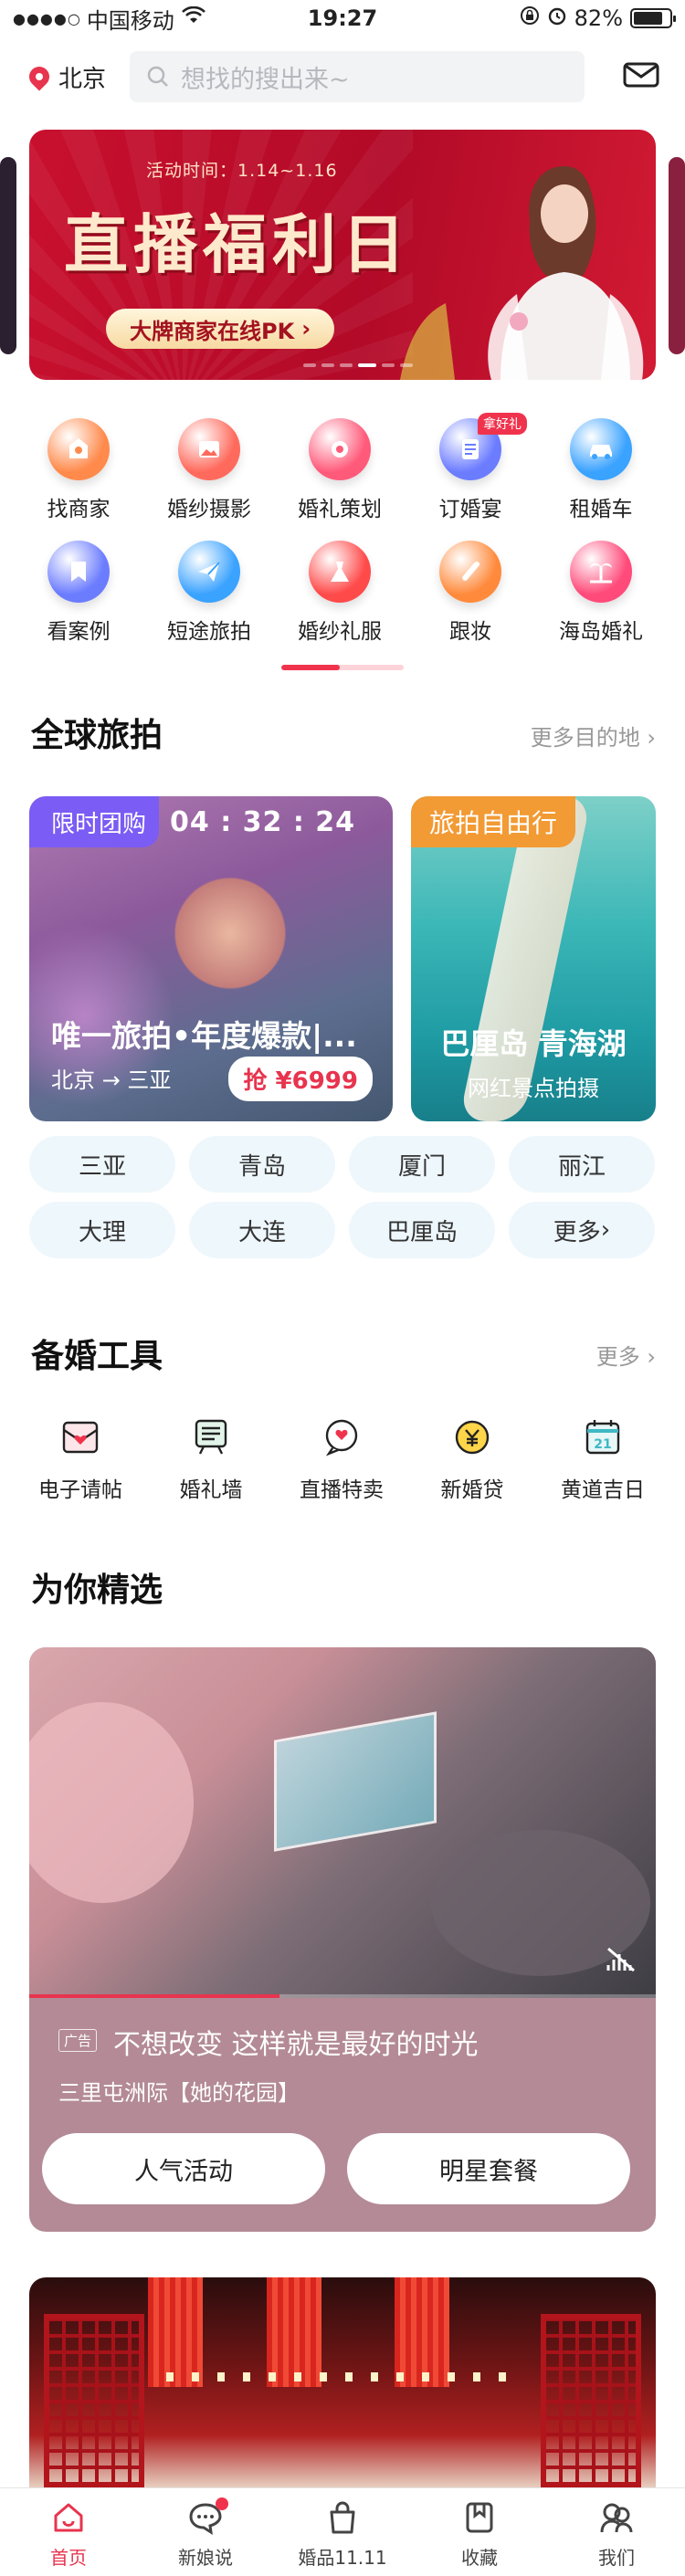  I want to click on free-travel-tag: 旅拍自由行, so click(493, 821).